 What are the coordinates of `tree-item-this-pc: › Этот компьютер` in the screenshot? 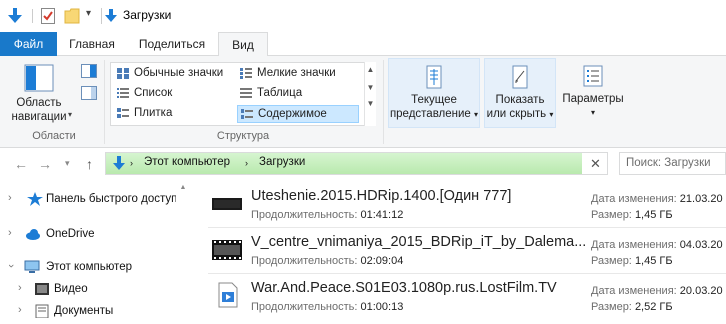 It's located at (94, 268).